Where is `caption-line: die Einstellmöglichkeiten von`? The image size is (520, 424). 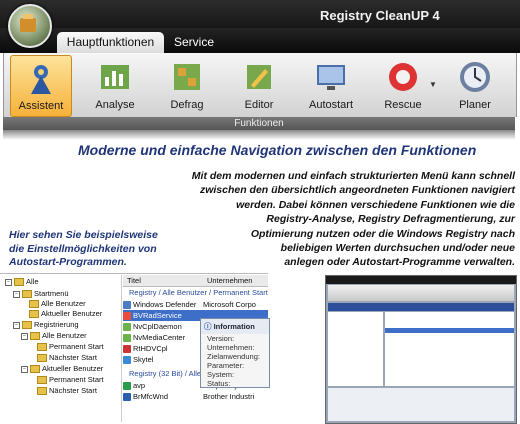
caption-line: die Einstellmöglichkeiten von is located at coordinates (83, 248).